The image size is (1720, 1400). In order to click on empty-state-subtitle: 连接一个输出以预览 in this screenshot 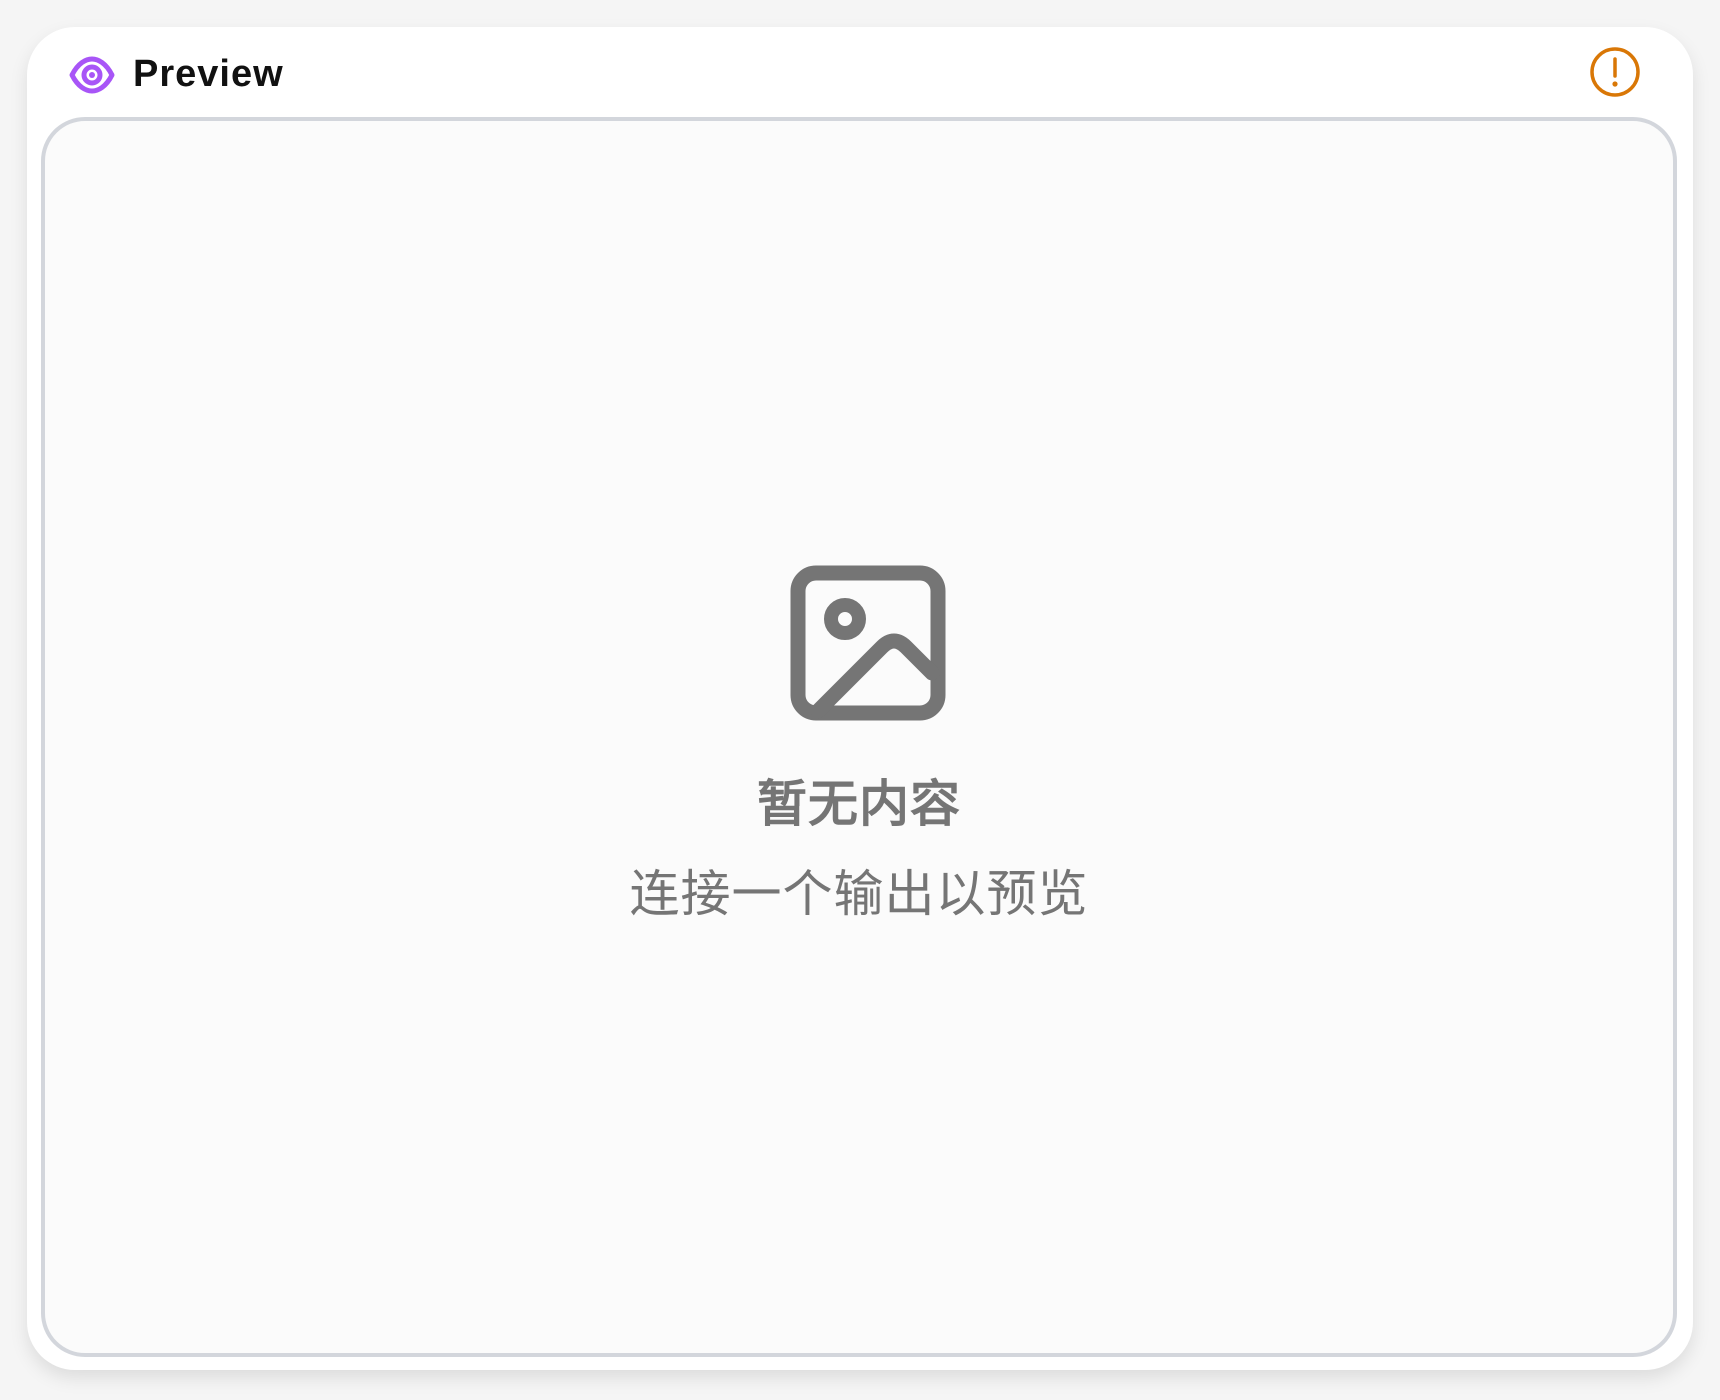, I will do `click(859, 894)`.